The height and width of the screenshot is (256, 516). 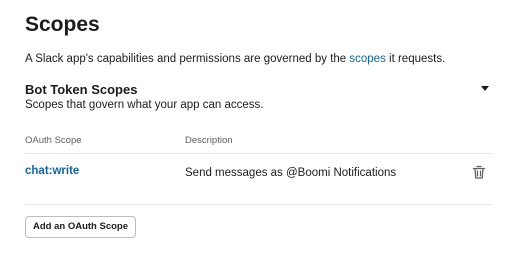 I want to click on intro-text-after: it requests., so click(x=415, y=59).